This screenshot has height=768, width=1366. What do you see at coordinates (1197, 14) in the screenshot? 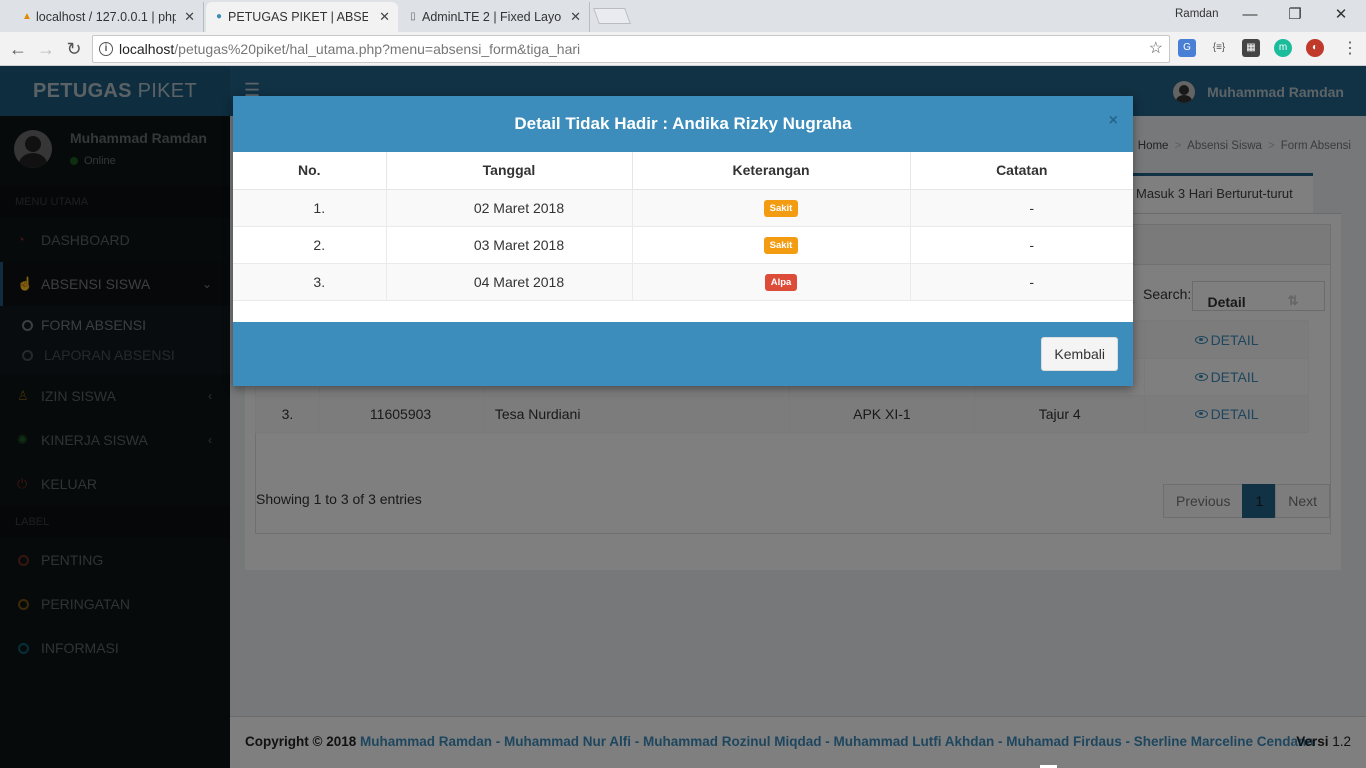
I see `window-user-label: Ramdan` at bounding box center [1197, 14].